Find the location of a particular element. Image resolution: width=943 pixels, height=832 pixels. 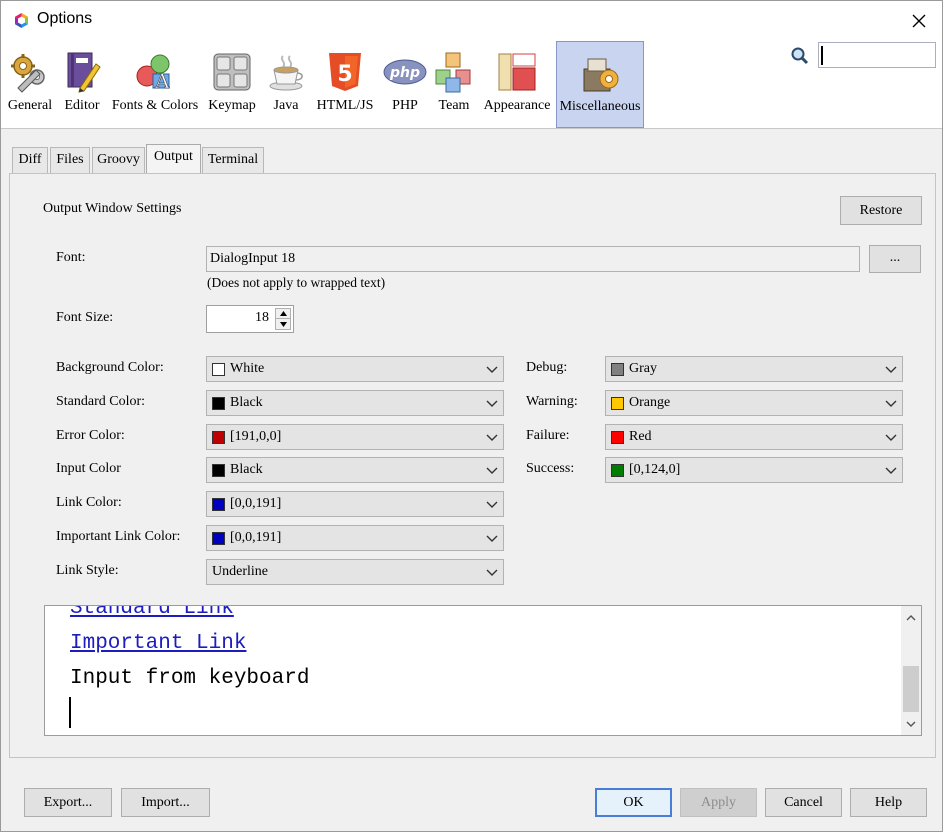

background-color-label: Background Color: is located at coordinates (110, 367).